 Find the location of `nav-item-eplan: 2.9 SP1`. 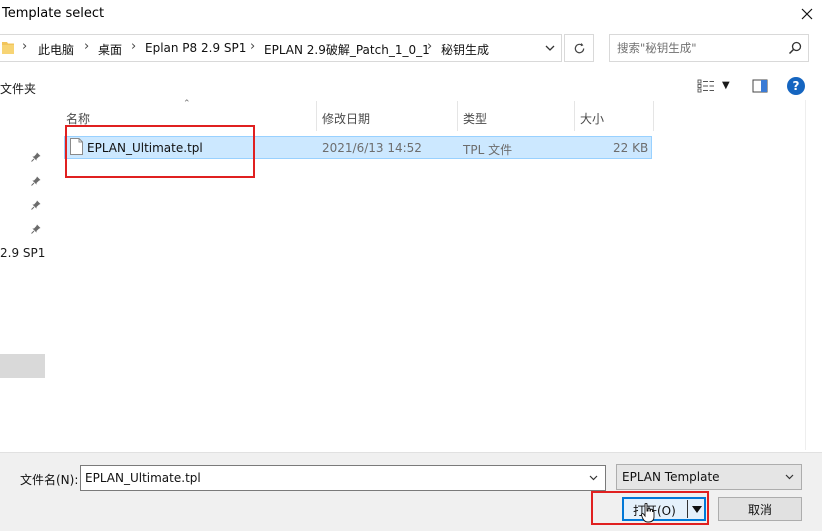

nav-item-eplan: 2.9 SP1 is located at coordinates (22, 253).